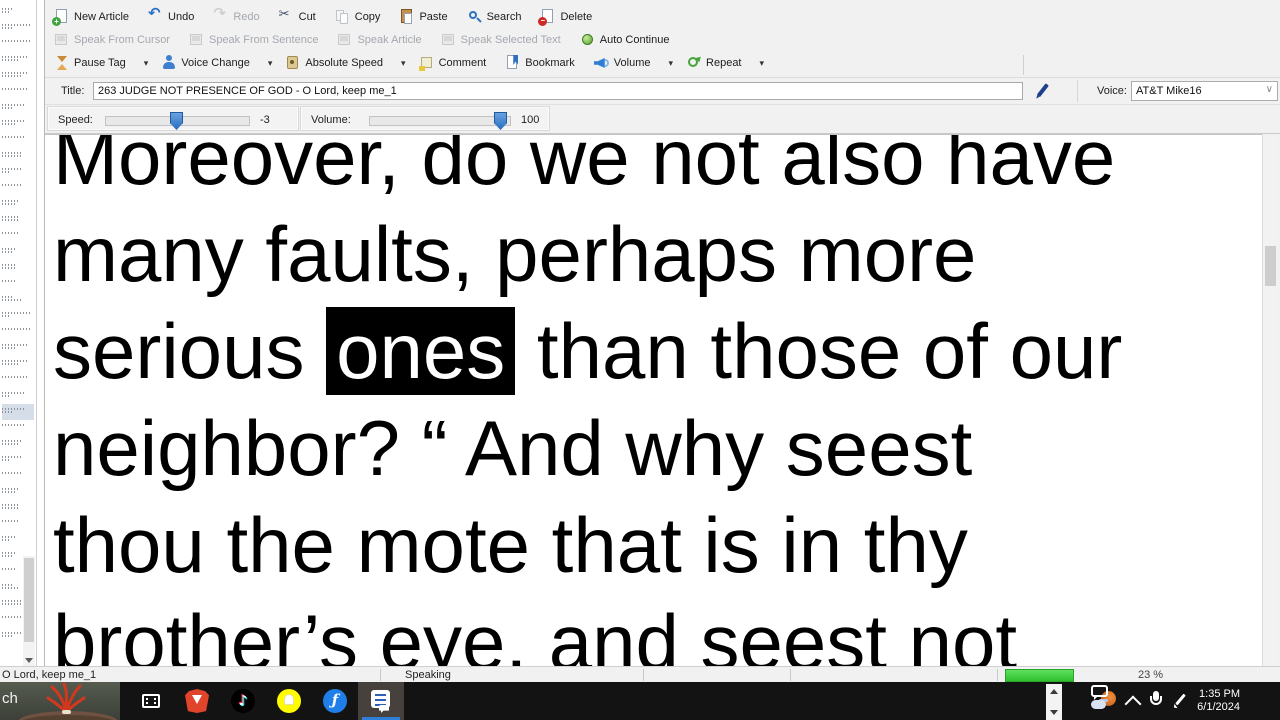 This screenshot has height=720, width=1280. Describe the element at coordinates (334, 63) in the screenshot. I see `absolute-speed-button: Absolute Speed` at that location.